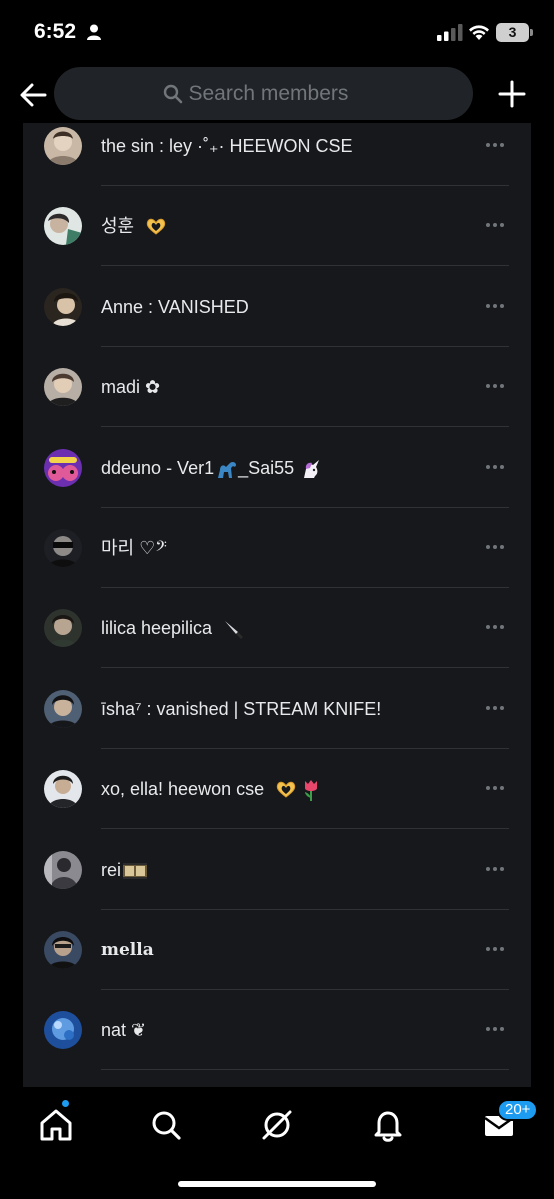 The width and height of the screenshot is (554, 1199). I want to click on status-time: 6:52, so click(55, 31).